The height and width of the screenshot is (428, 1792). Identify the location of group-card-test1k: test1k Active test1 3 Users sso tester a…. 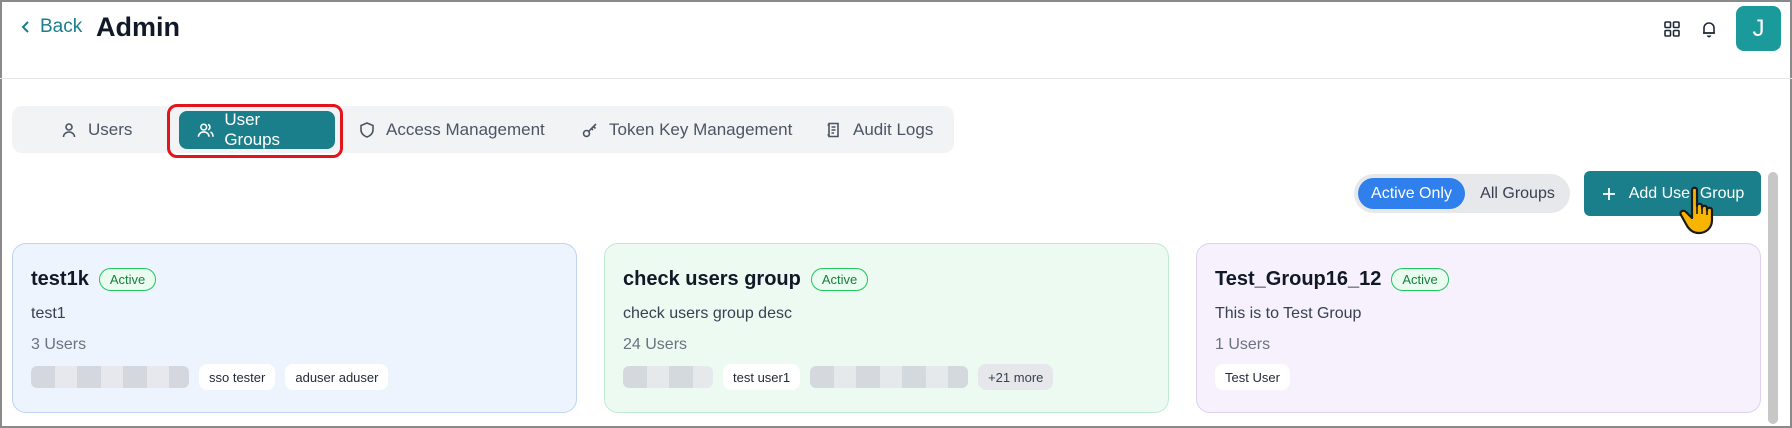
(294, 328).